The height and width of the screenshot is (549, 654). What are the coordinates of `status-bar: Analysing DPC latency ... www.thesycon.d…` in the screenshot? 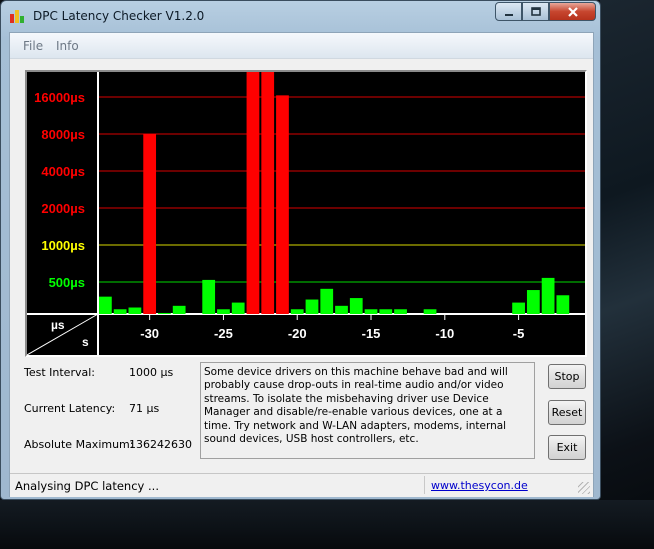 It's located at (301, 485).